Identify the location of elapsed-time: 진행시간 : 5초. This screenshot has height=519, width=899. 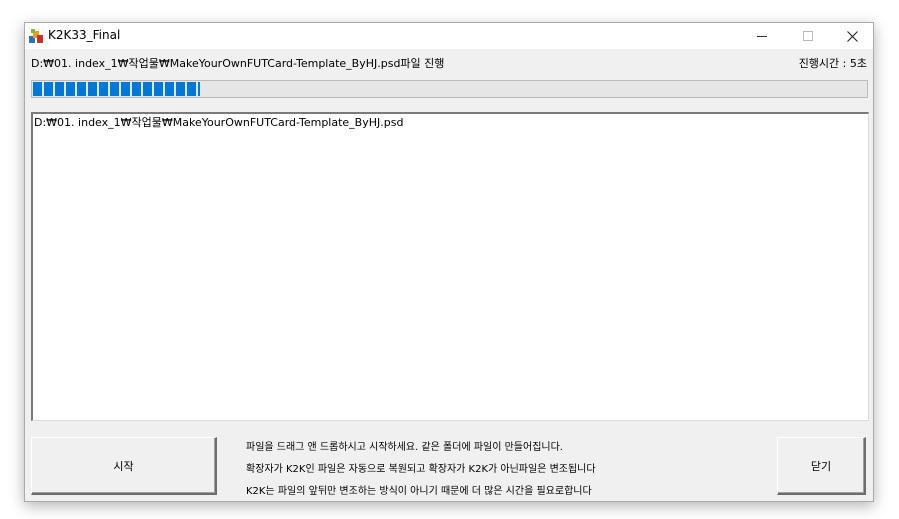
(833, 63).